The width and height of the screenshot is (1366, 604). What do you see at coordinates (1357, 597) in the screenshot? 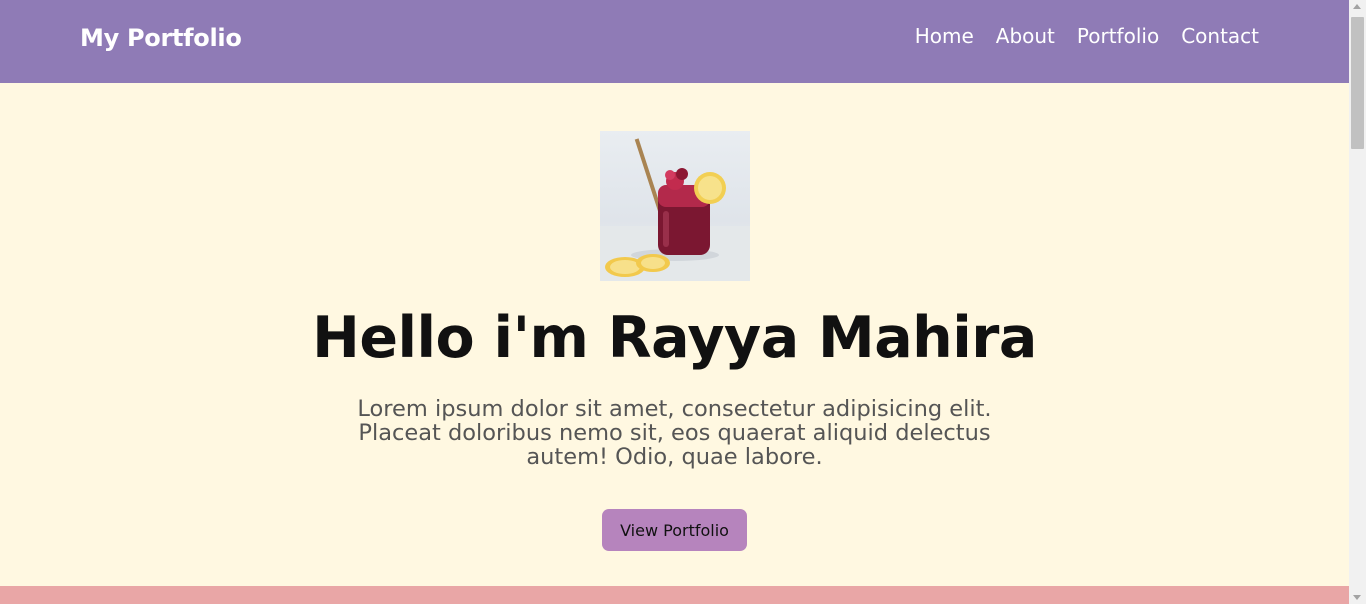
I see `scroll-down-arrow-icon` at bounding box center [1357, 597].